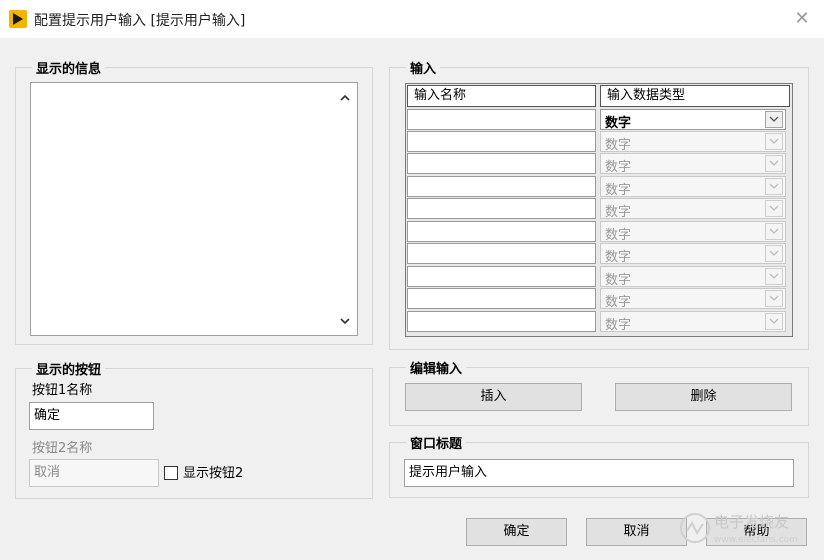 This screenshot has height=560, width=824. I want to click on column-header-input-type: 输入数据类型, so click(695, 96).